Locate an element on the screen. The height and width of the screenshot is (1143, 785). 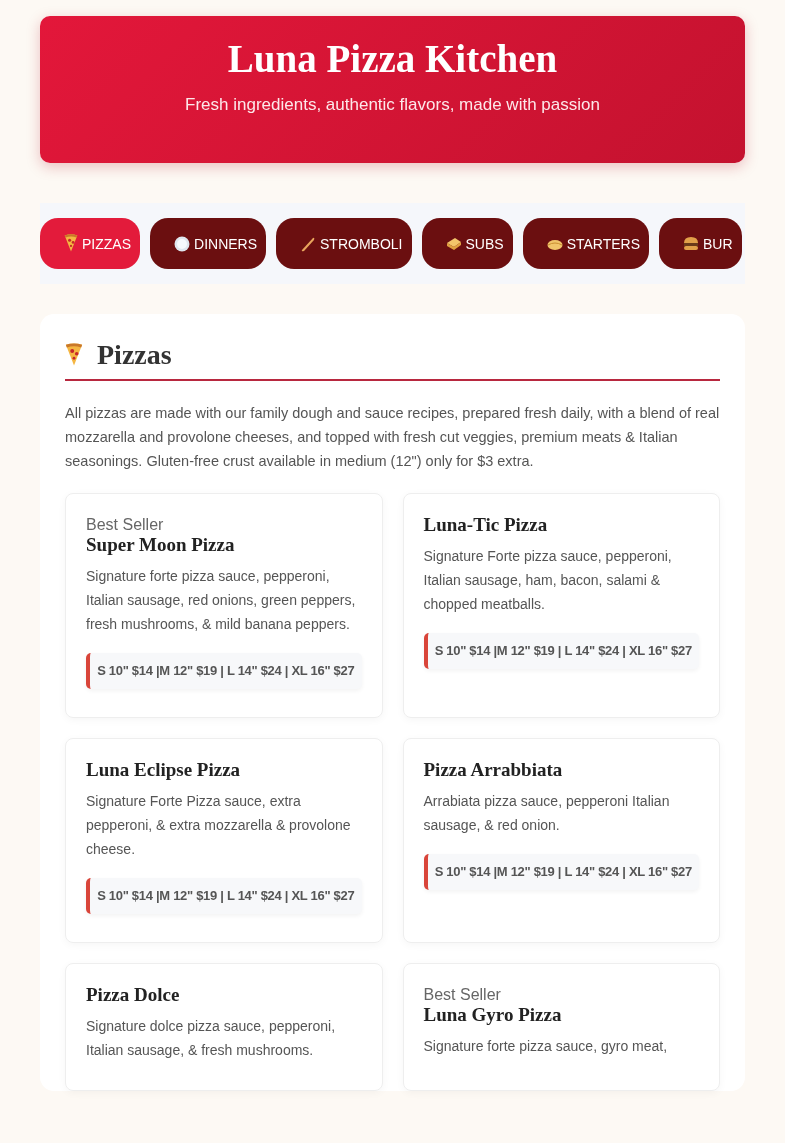
category-tab: STARTERS is located at coordinates (585, 243).